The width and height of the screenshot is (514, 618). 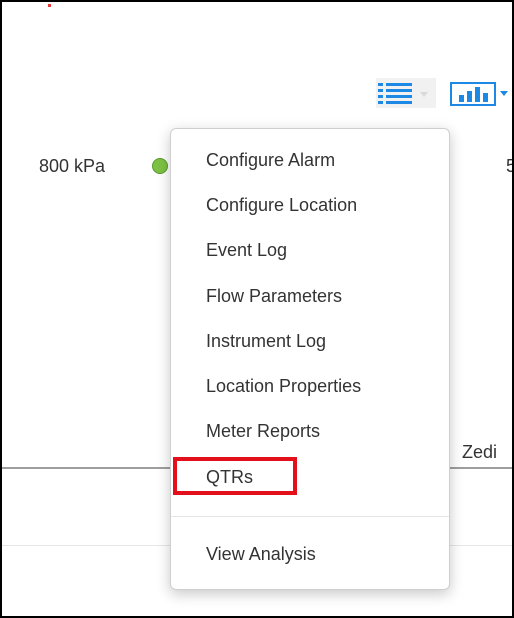 What do you see at coordinates (283, 386) in the screenshot?
I see `menu-item-location-properties: Location Properties` at bounding box center [283, 386].